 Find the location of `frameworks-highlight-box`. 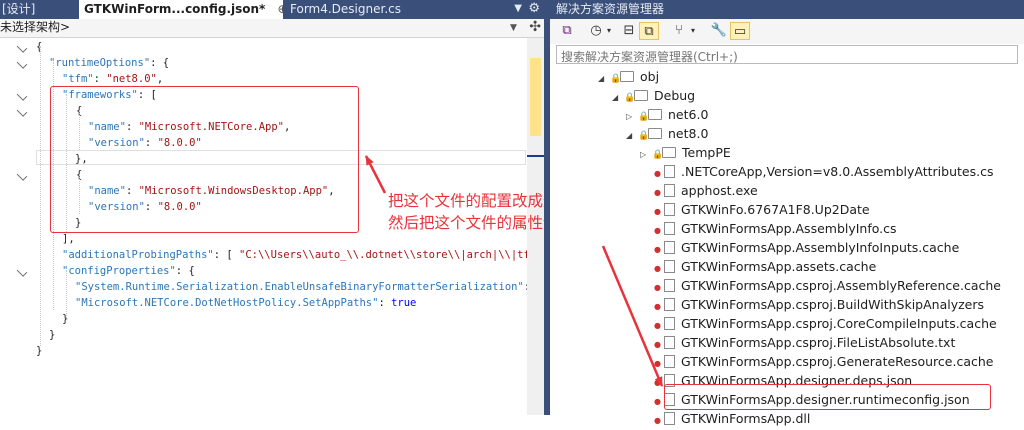

frameworks-highlight-box is located at coordinates (204, 159).